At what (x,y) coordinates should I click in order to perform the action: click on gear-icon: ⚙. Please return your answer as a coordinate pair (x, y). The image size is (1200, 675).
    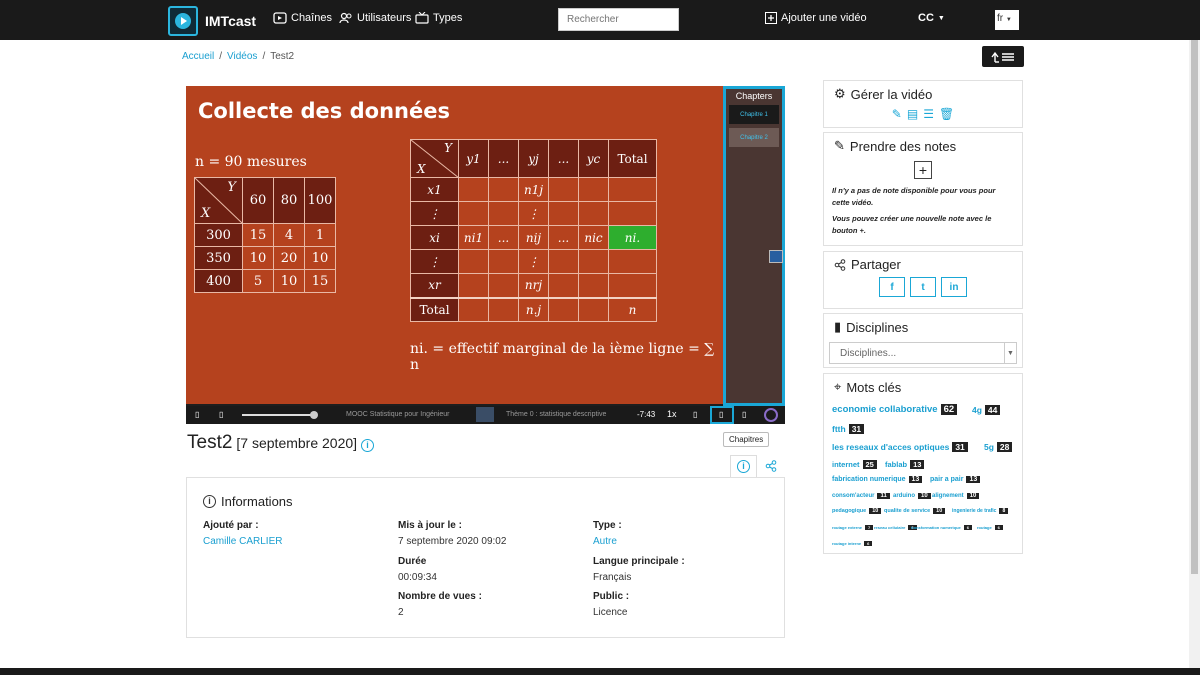
    Looking at the image, I should click on (840, 93).